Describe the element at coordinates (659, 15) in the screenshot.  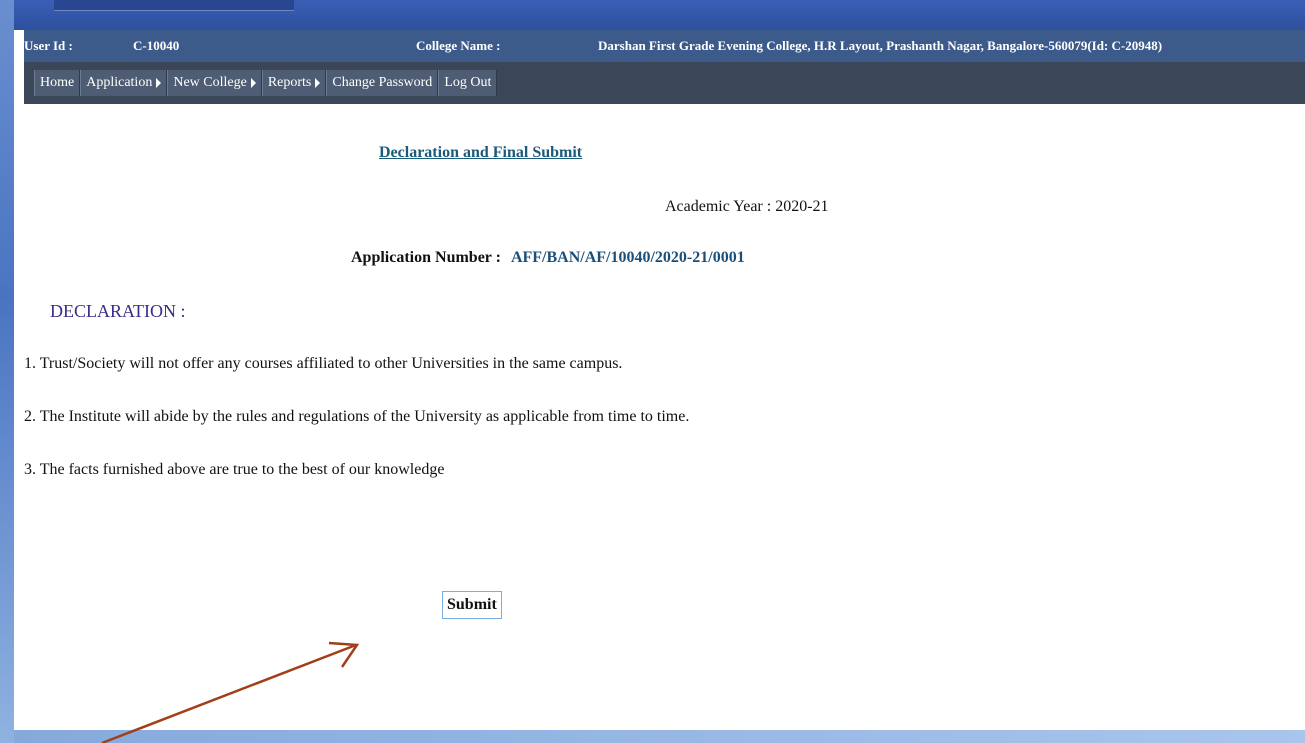
I see `top-banner` at that location.